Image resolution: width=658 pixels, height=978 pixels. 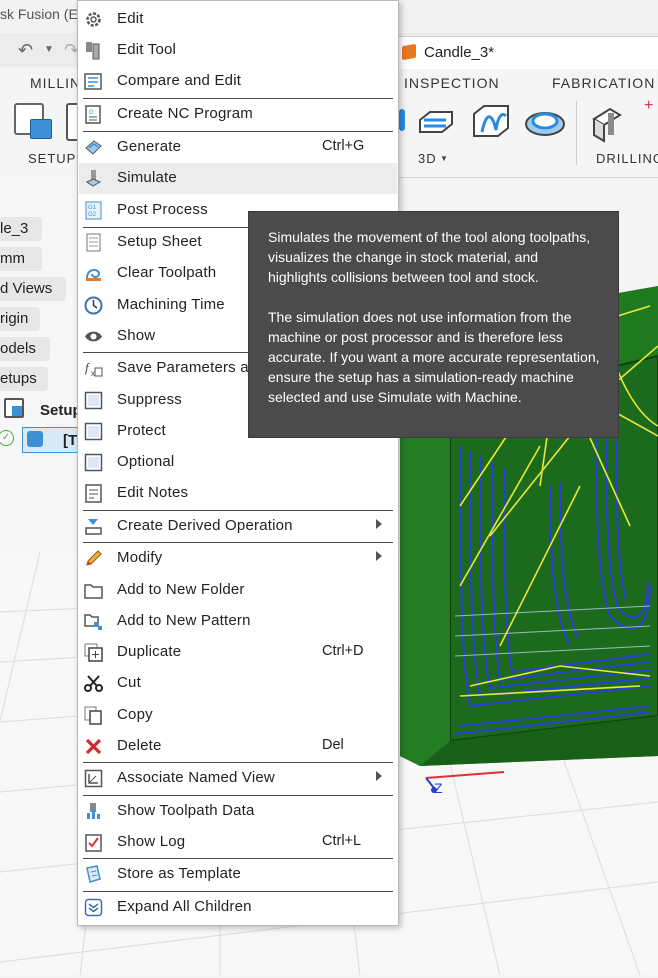 What do you see at coordinates (93, 368) in the screenshot?
I see `function-icon: fx` at bounding box center [93, 368].